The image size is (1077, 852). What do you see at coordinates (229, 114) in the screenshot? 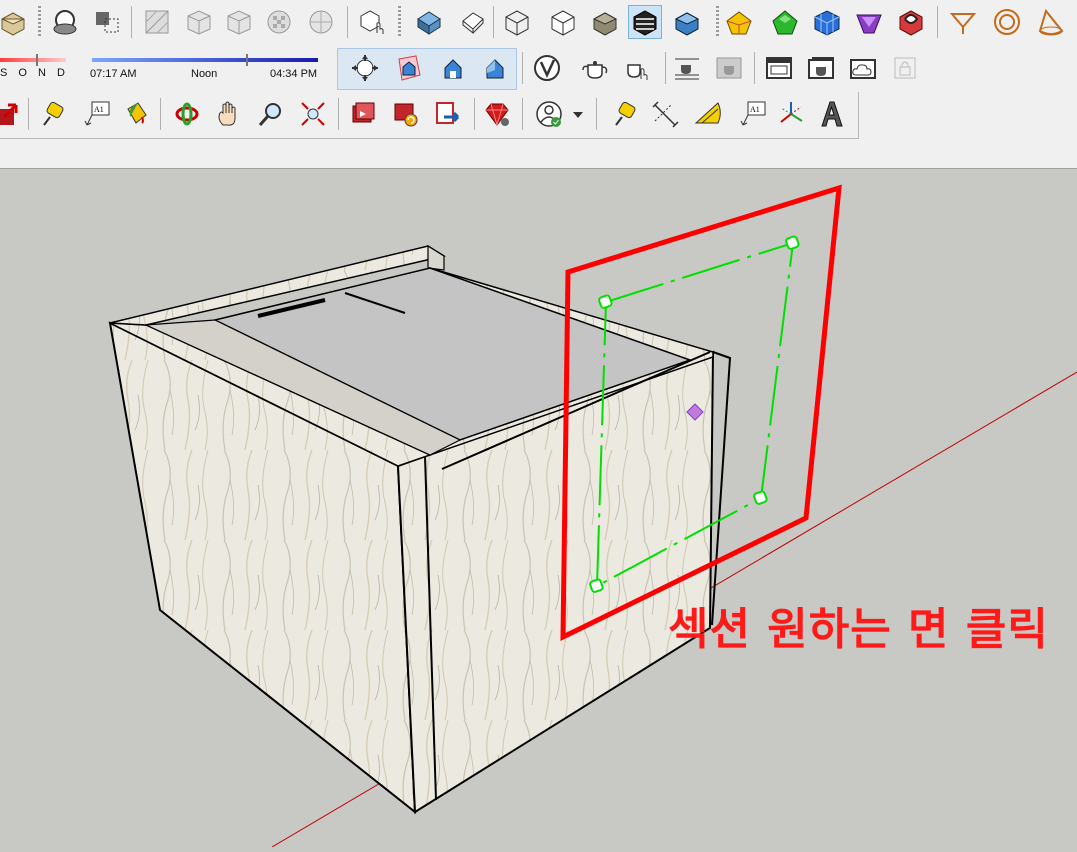
I see `pan-hand-icon` at bounding box center [229, 114].